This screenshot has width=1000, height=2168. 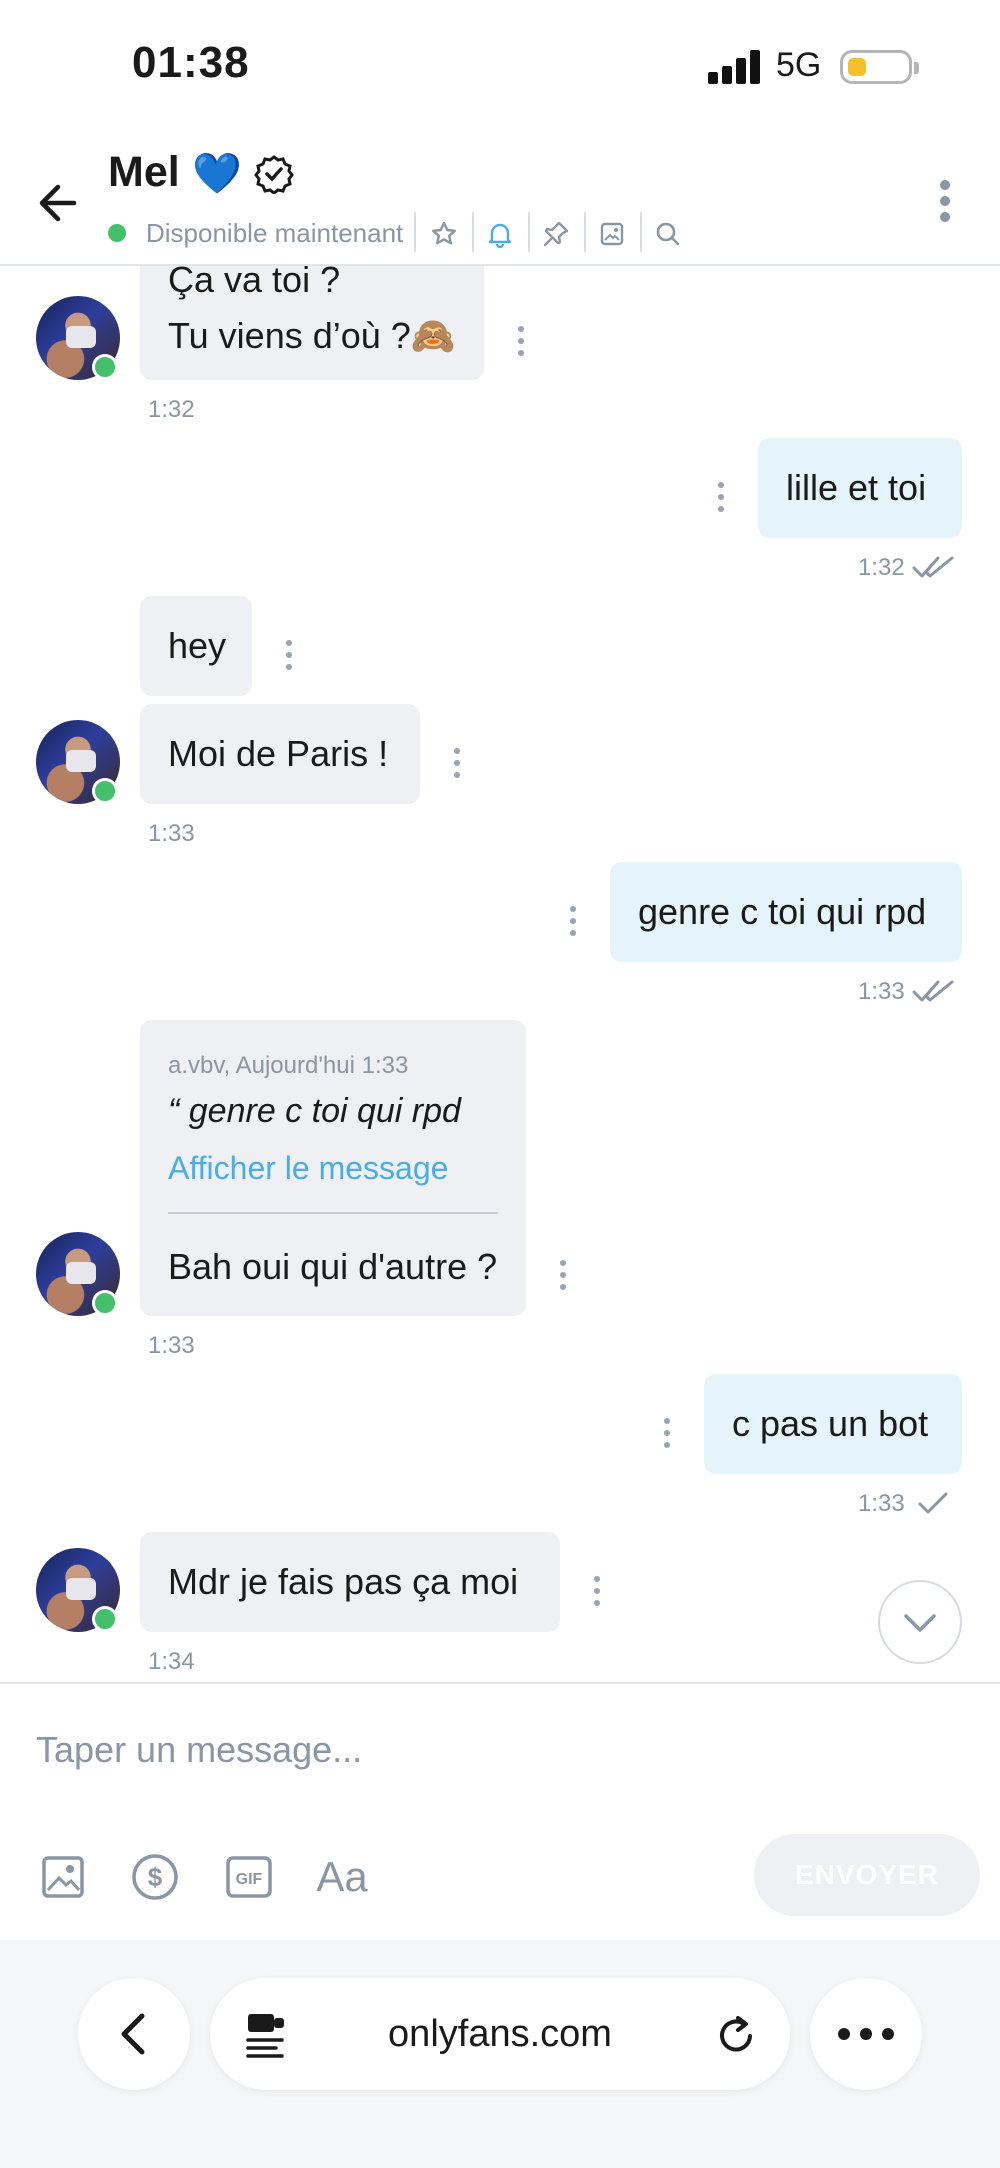 I want to click on message-bubble-incoming: hey, so click(x=196, y=646).